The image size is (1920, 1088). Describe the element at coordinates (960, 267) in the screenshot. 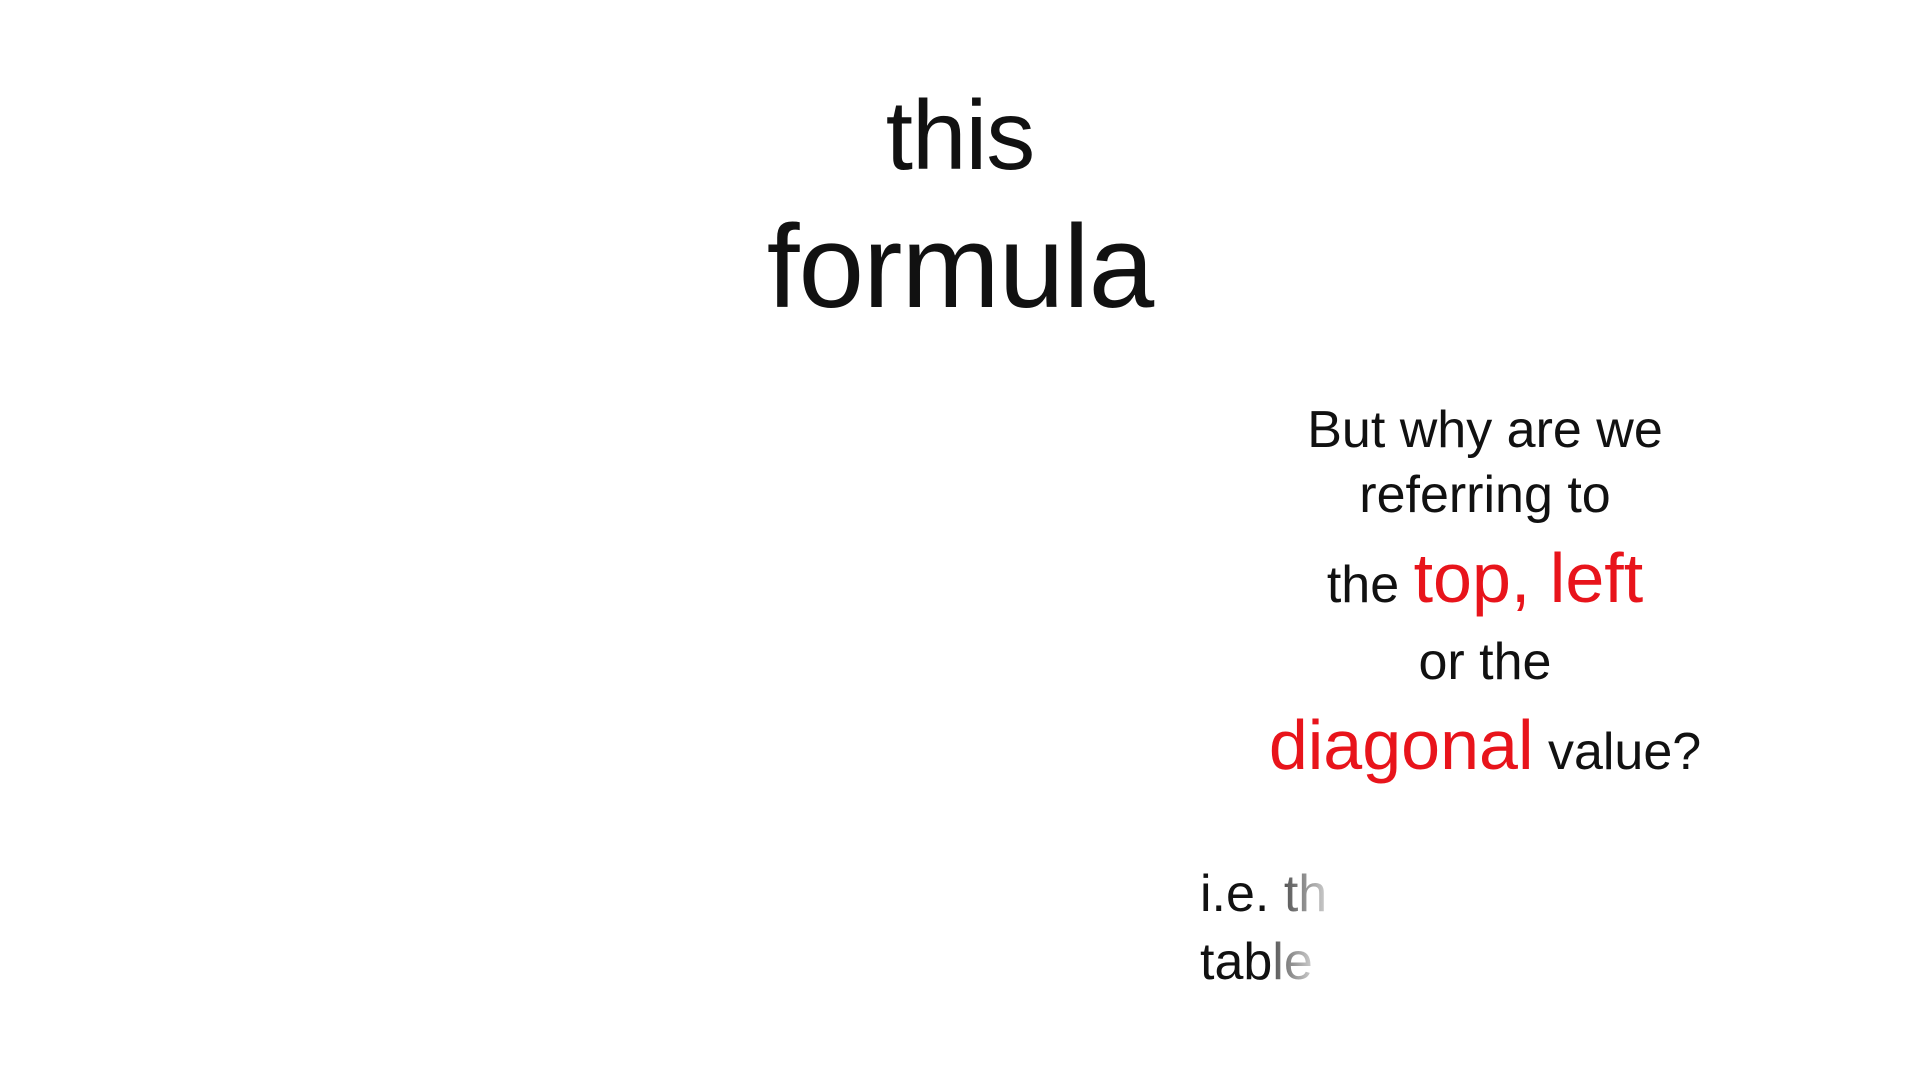

I see `title-line-2: formula` at that location.